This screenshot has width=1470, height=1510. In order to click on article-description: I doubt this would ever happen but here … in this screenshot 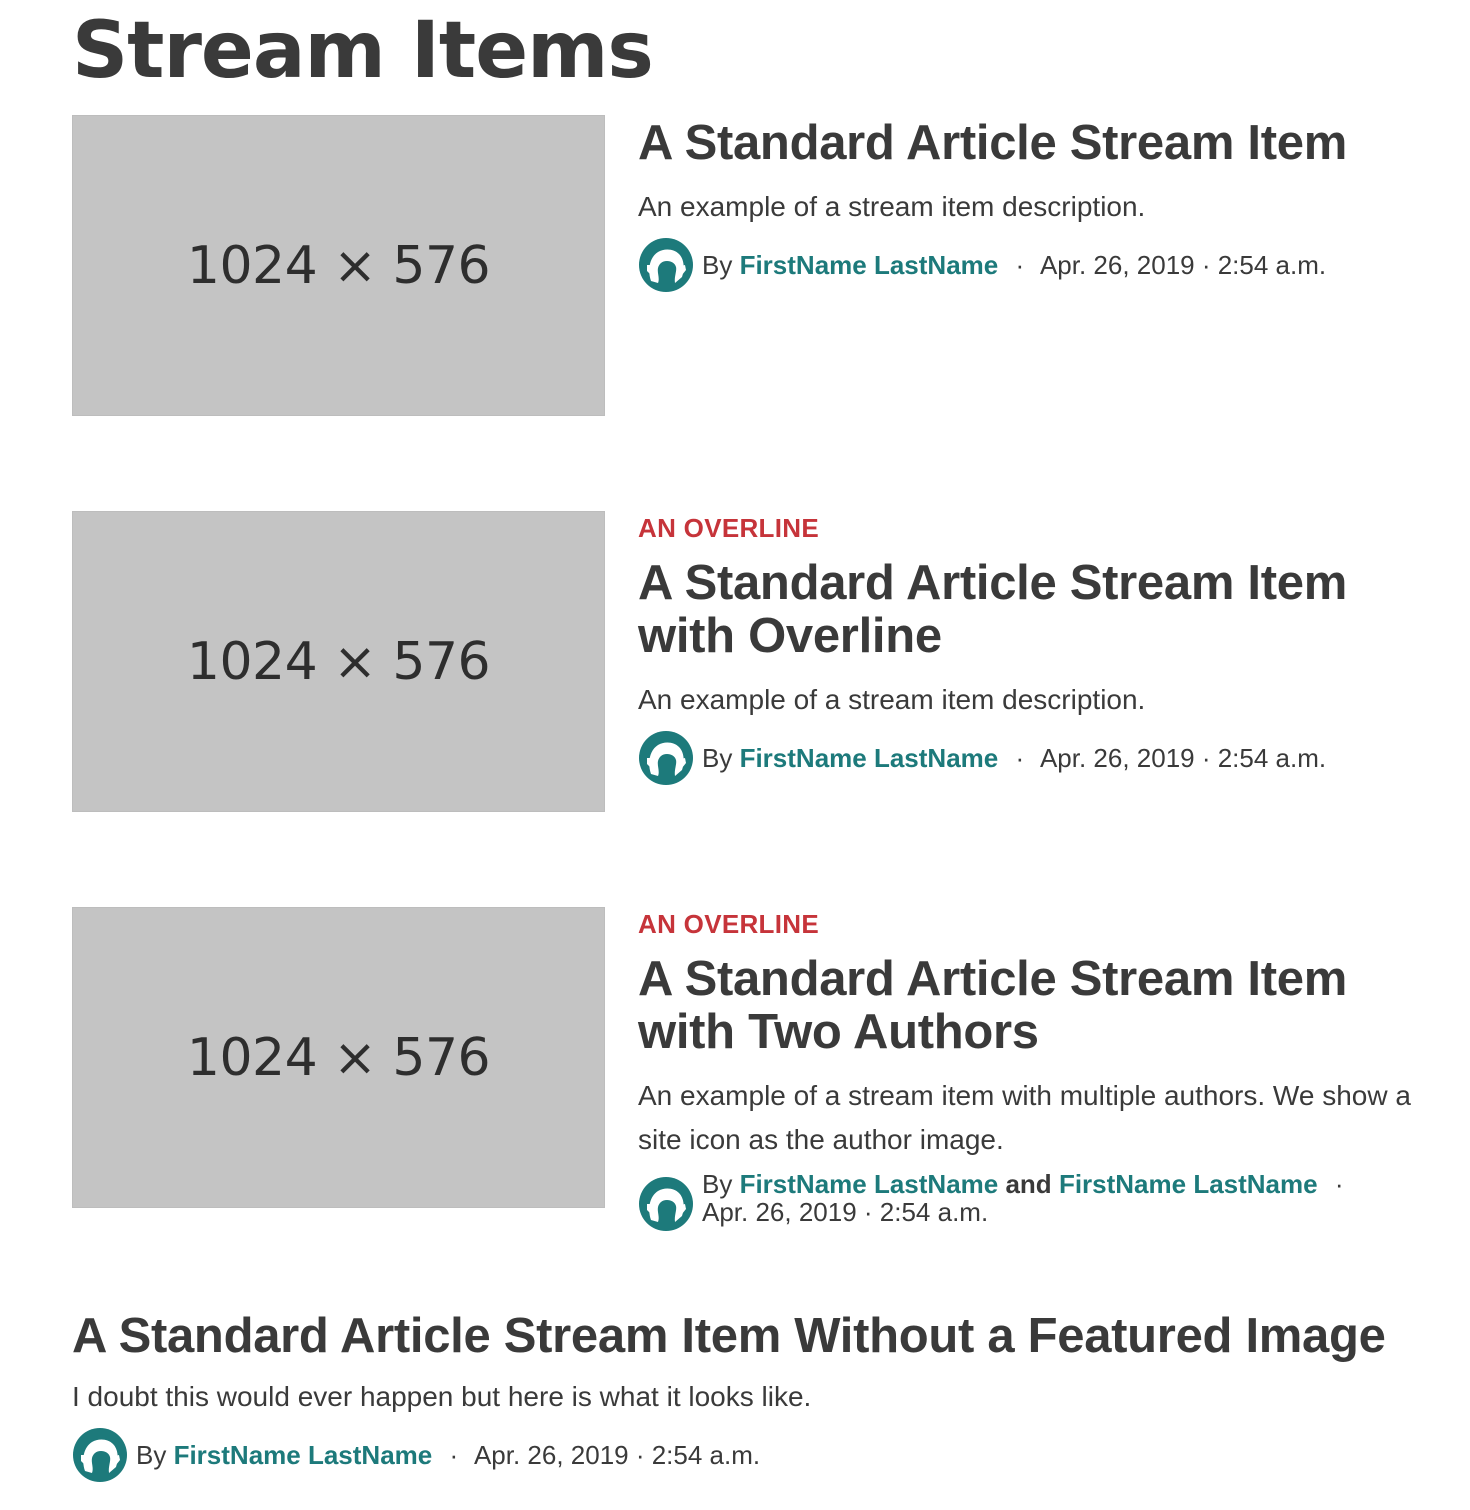, I will do `click(442, 1396)`.